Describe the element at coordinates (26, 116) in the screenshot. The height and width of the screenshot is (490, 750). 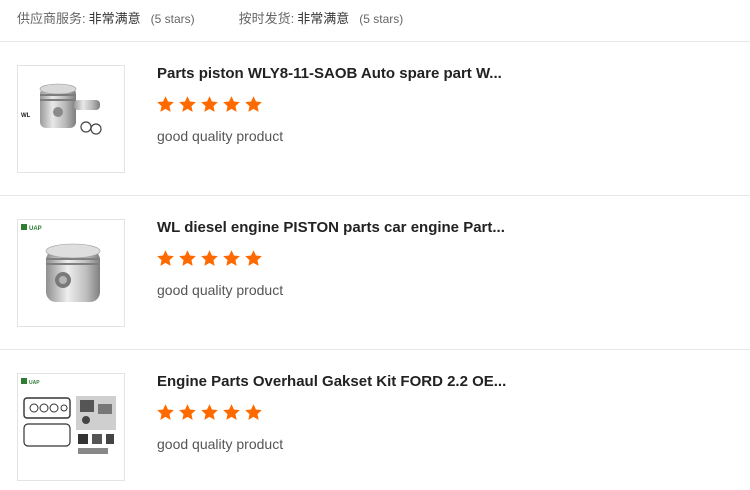
I see `thumb-brand-label: WL` at that location.